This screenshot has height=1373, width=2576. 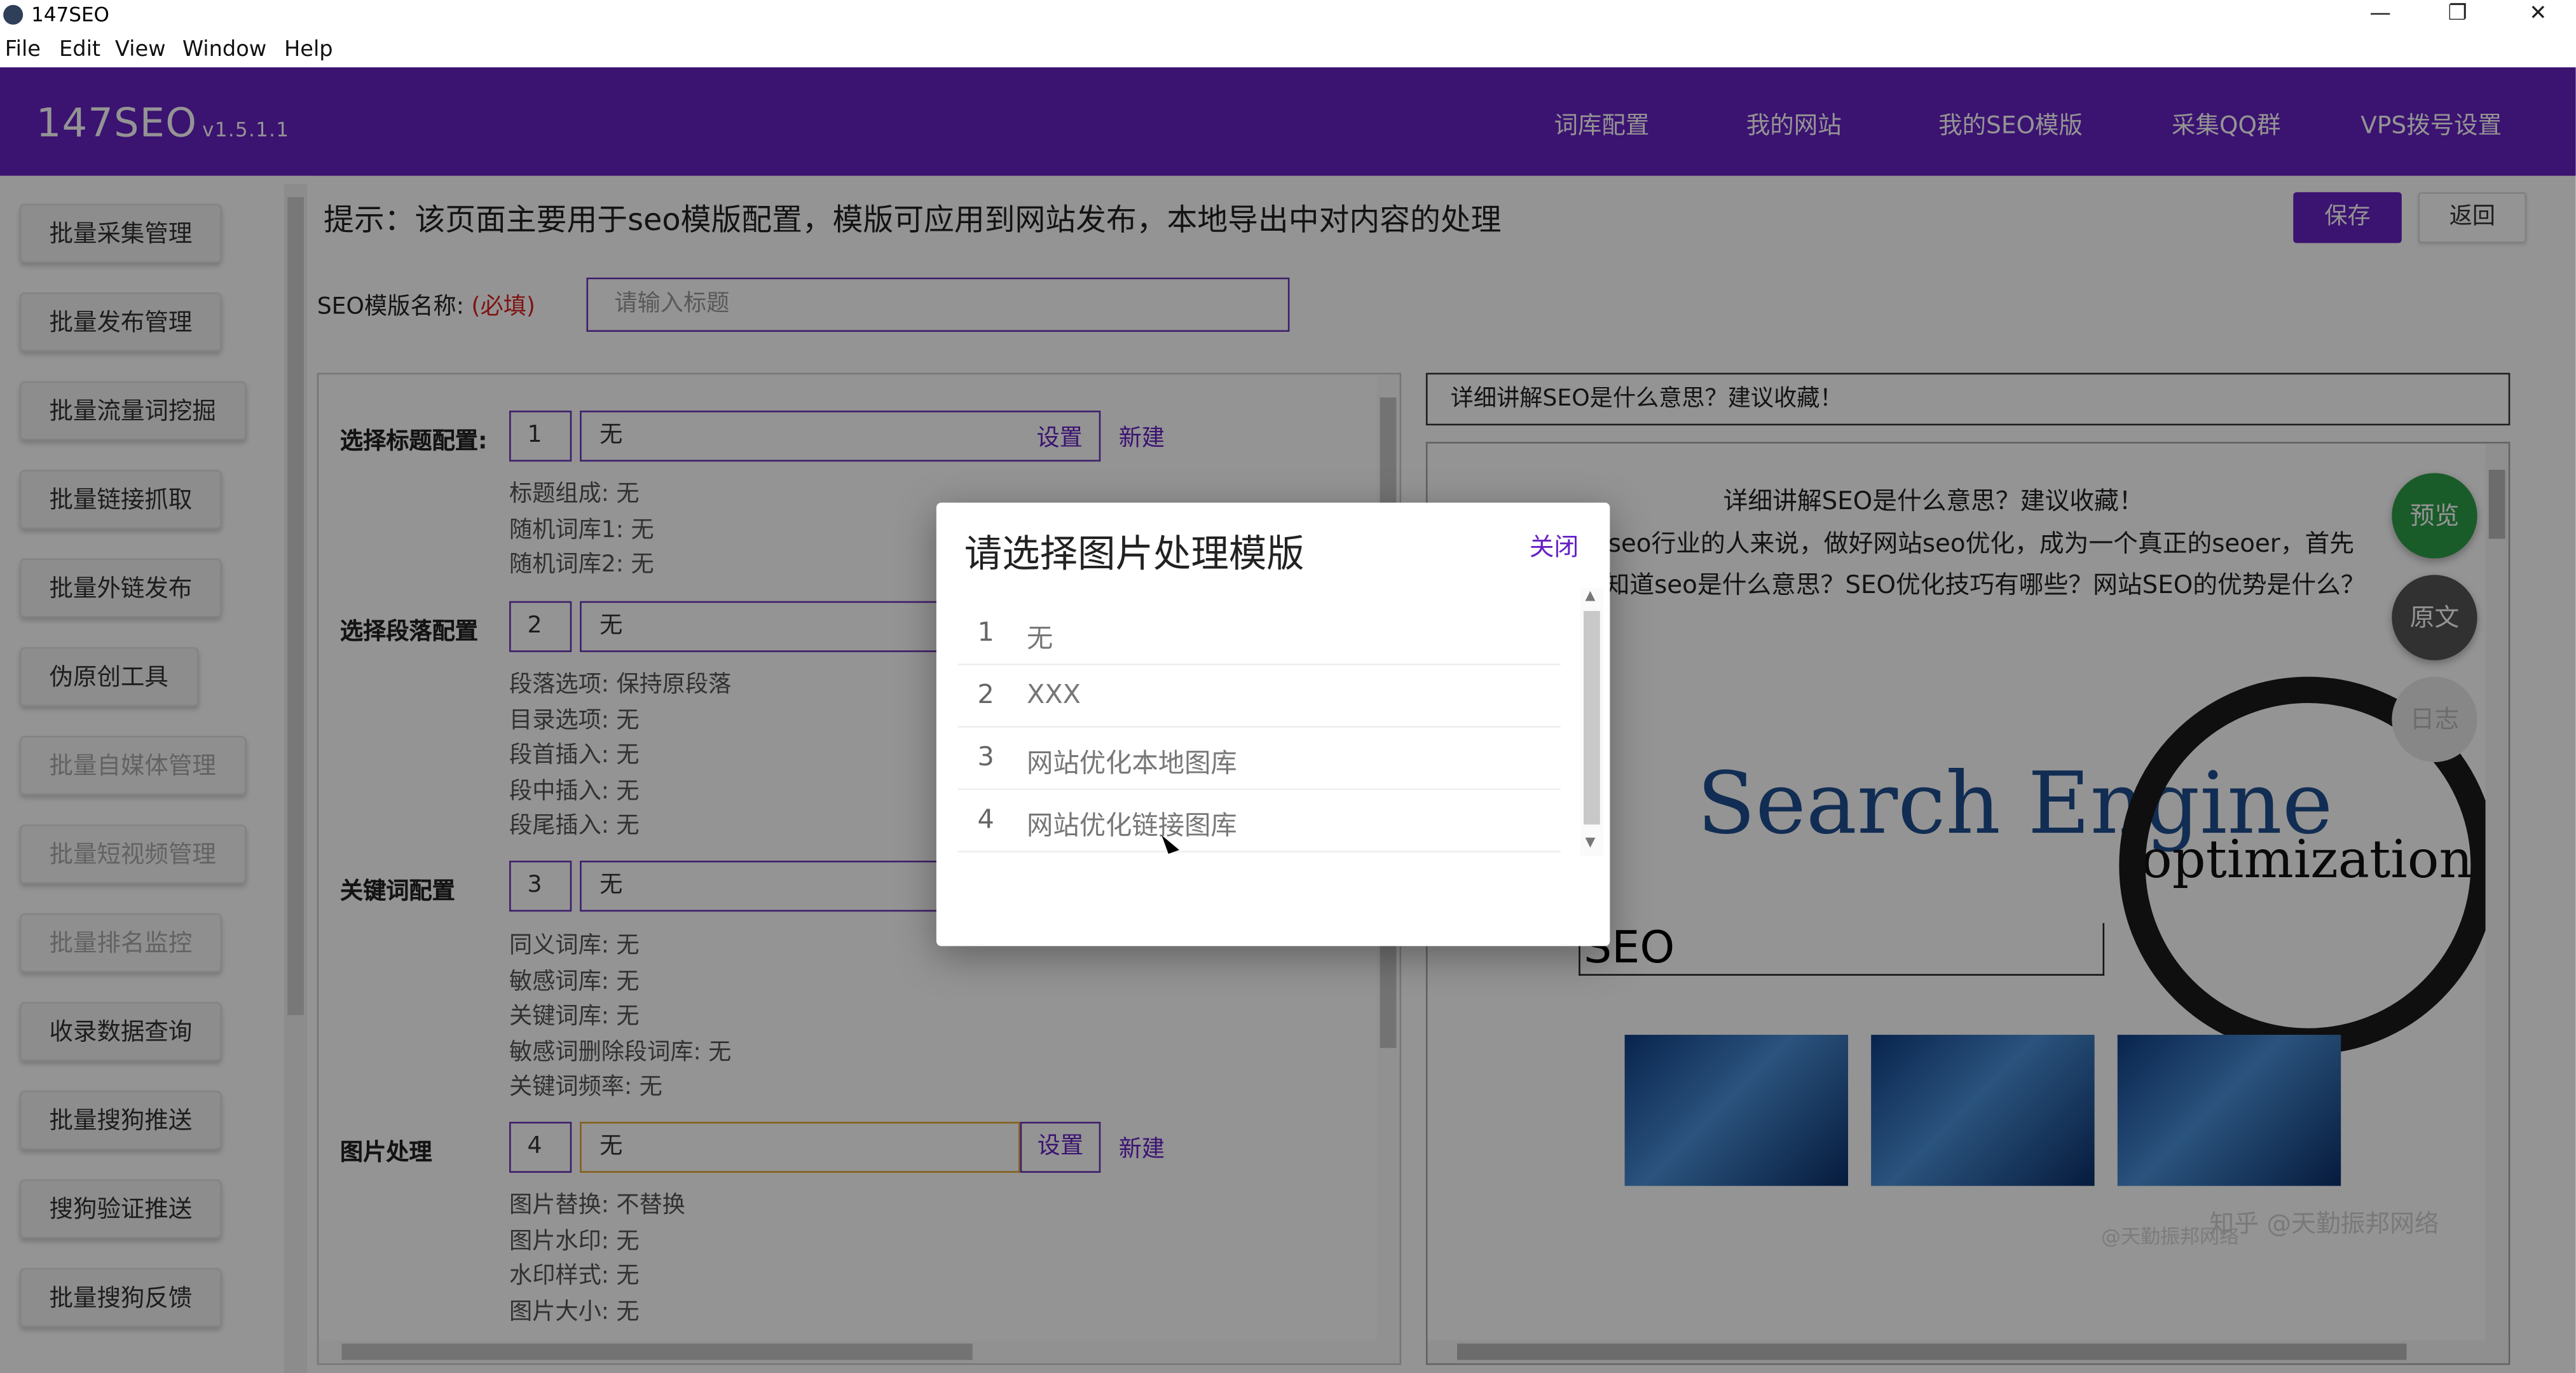 What do you see at coordinates (1591, 718) in the screenshot?
I see `dialog-scroll-thumb` at bounding box center [1591, 718].